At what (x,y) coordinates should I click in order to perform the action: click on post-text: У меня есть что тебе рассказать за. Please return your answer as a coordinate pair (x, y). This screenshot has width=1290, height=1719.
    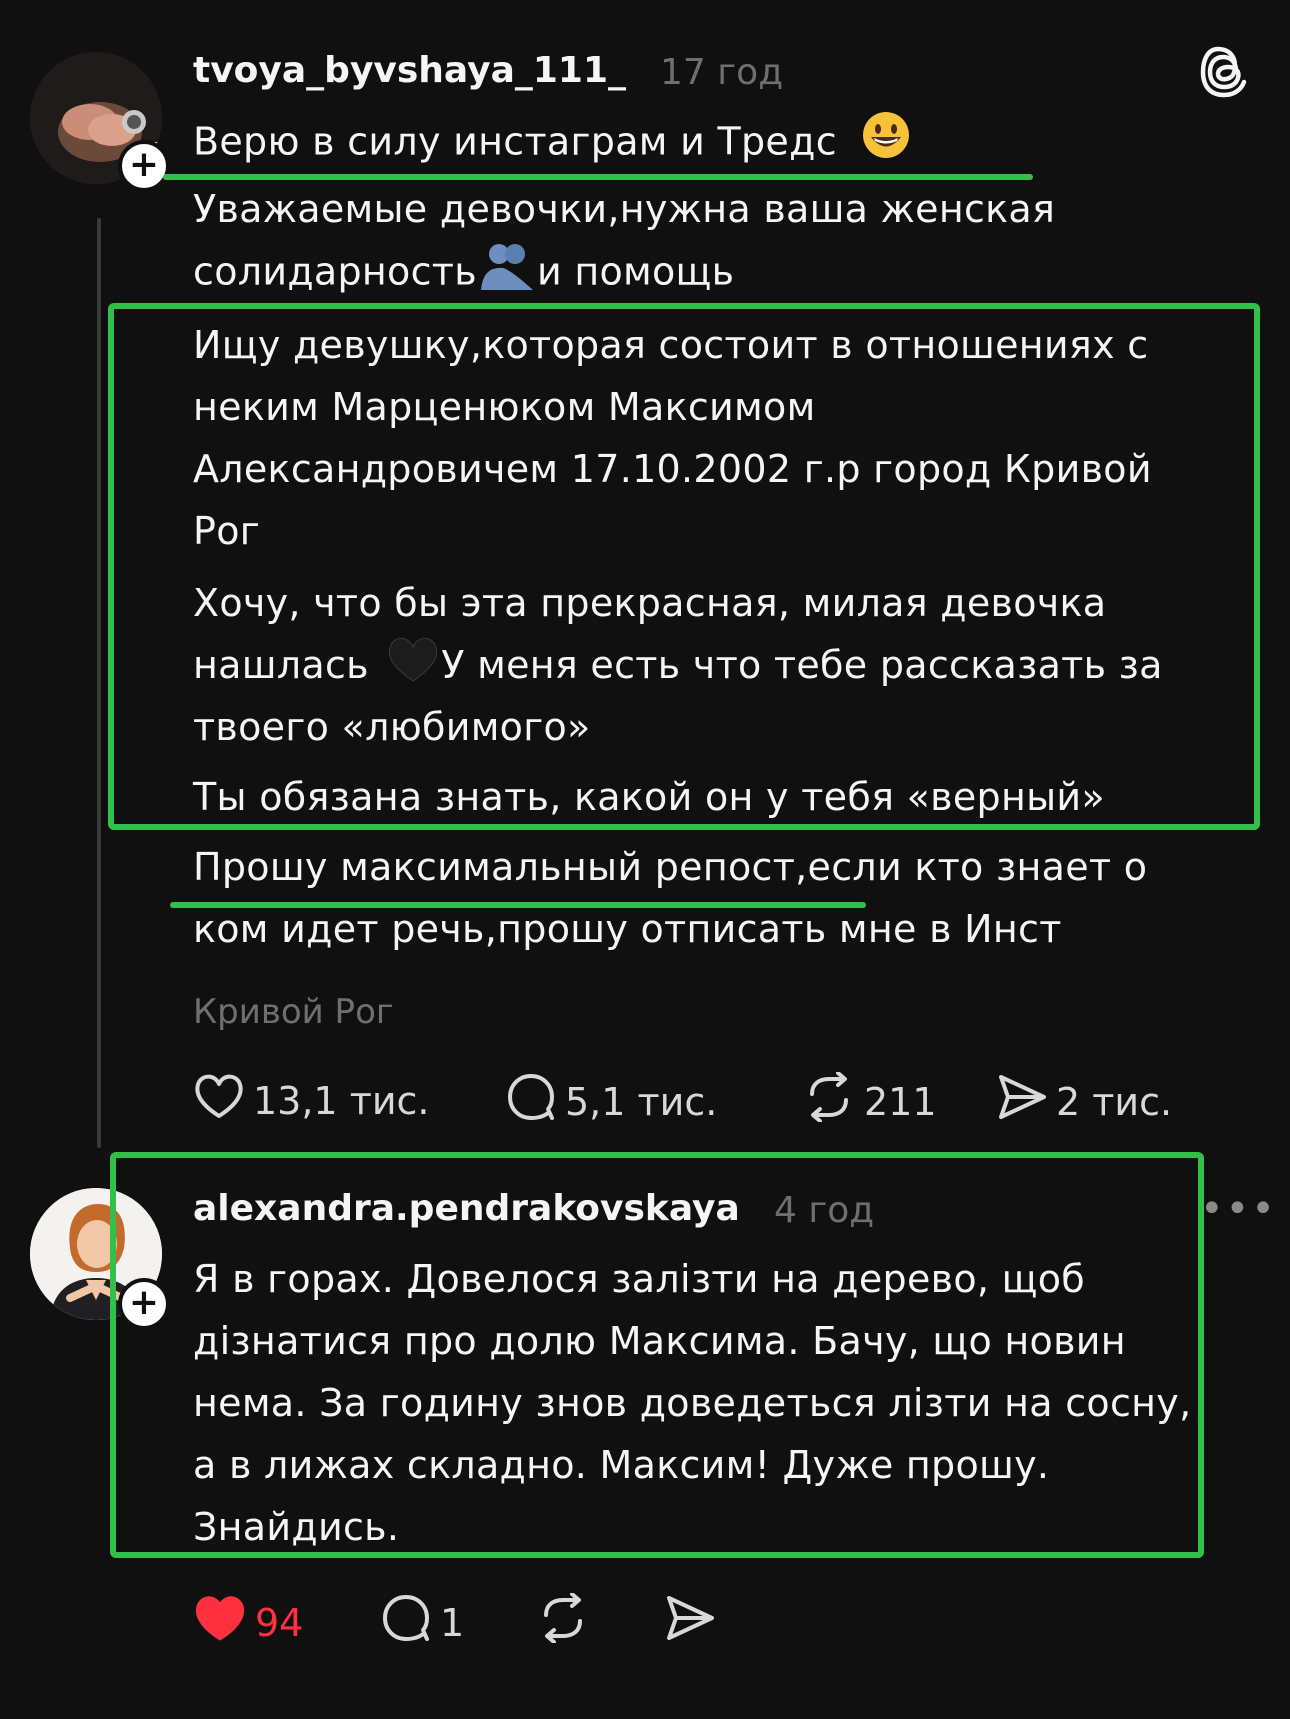
    Looking at the image, I should click on (802, 665).